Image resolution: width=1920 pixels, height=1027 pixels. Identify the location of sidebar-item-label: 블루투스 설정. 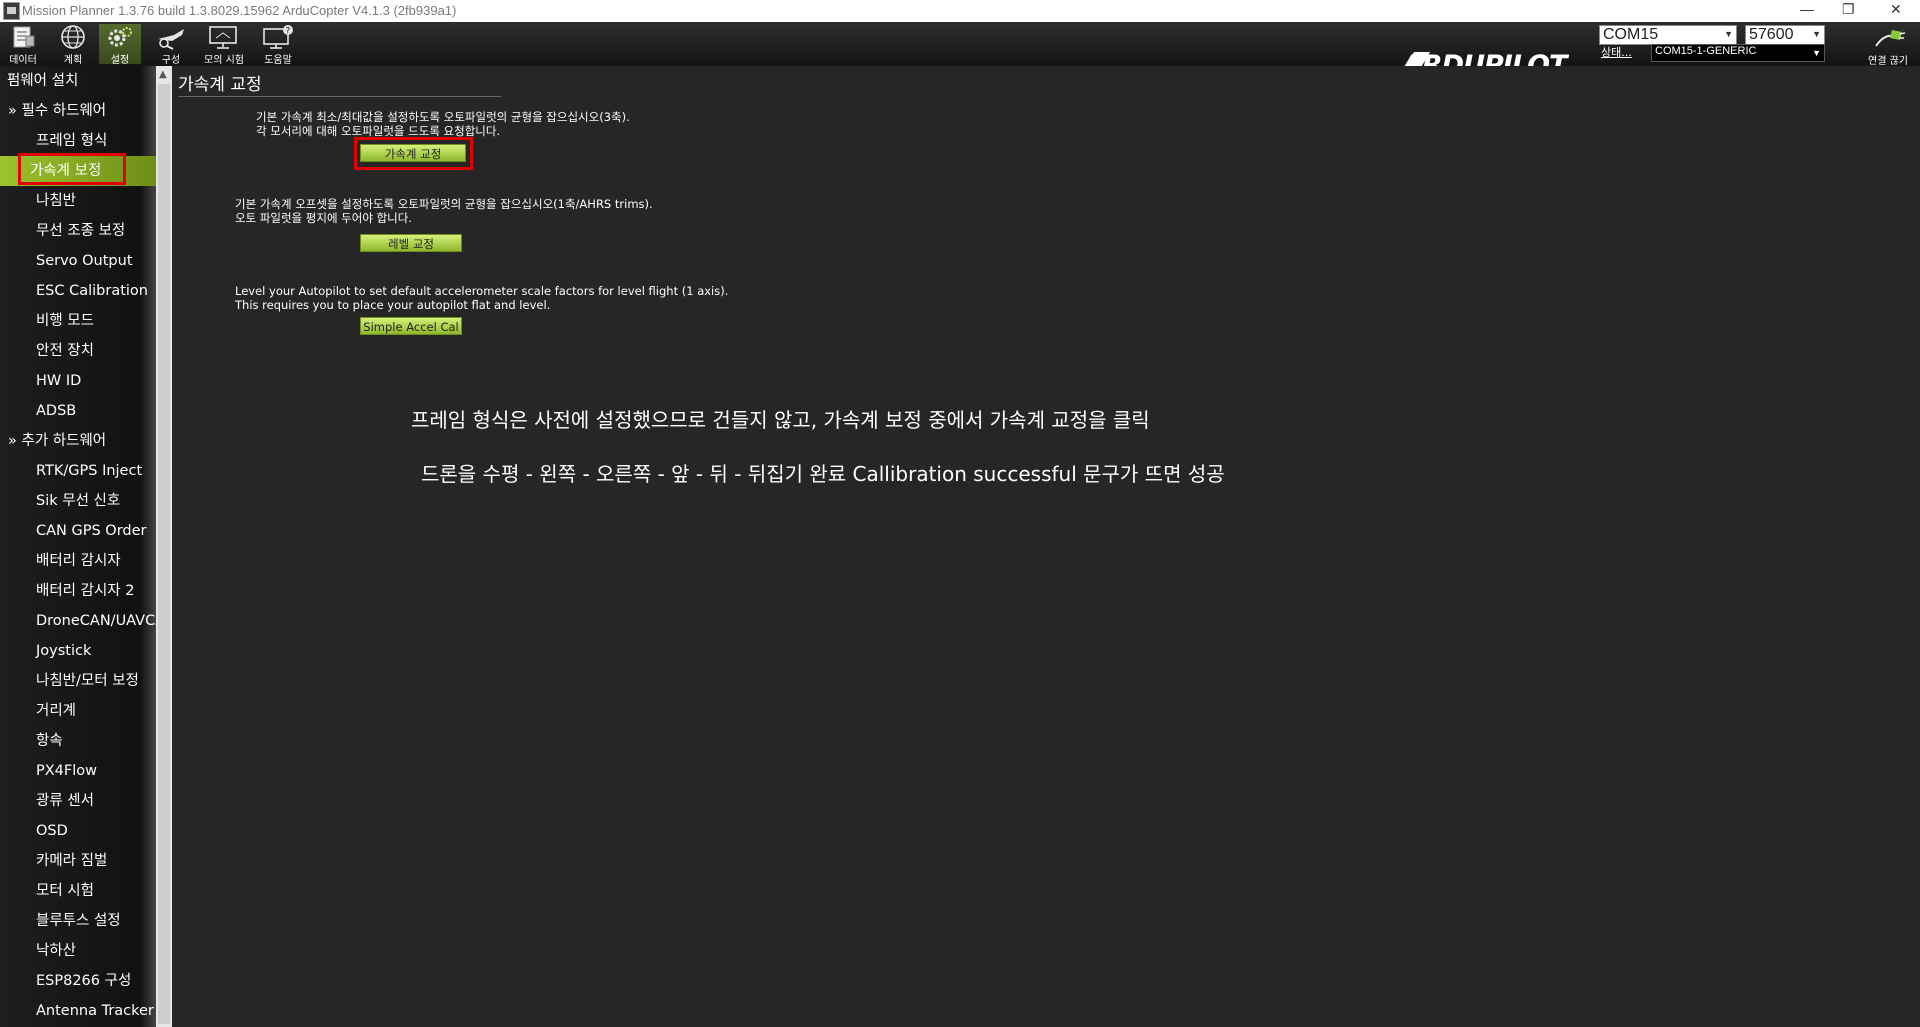
(78, 921).